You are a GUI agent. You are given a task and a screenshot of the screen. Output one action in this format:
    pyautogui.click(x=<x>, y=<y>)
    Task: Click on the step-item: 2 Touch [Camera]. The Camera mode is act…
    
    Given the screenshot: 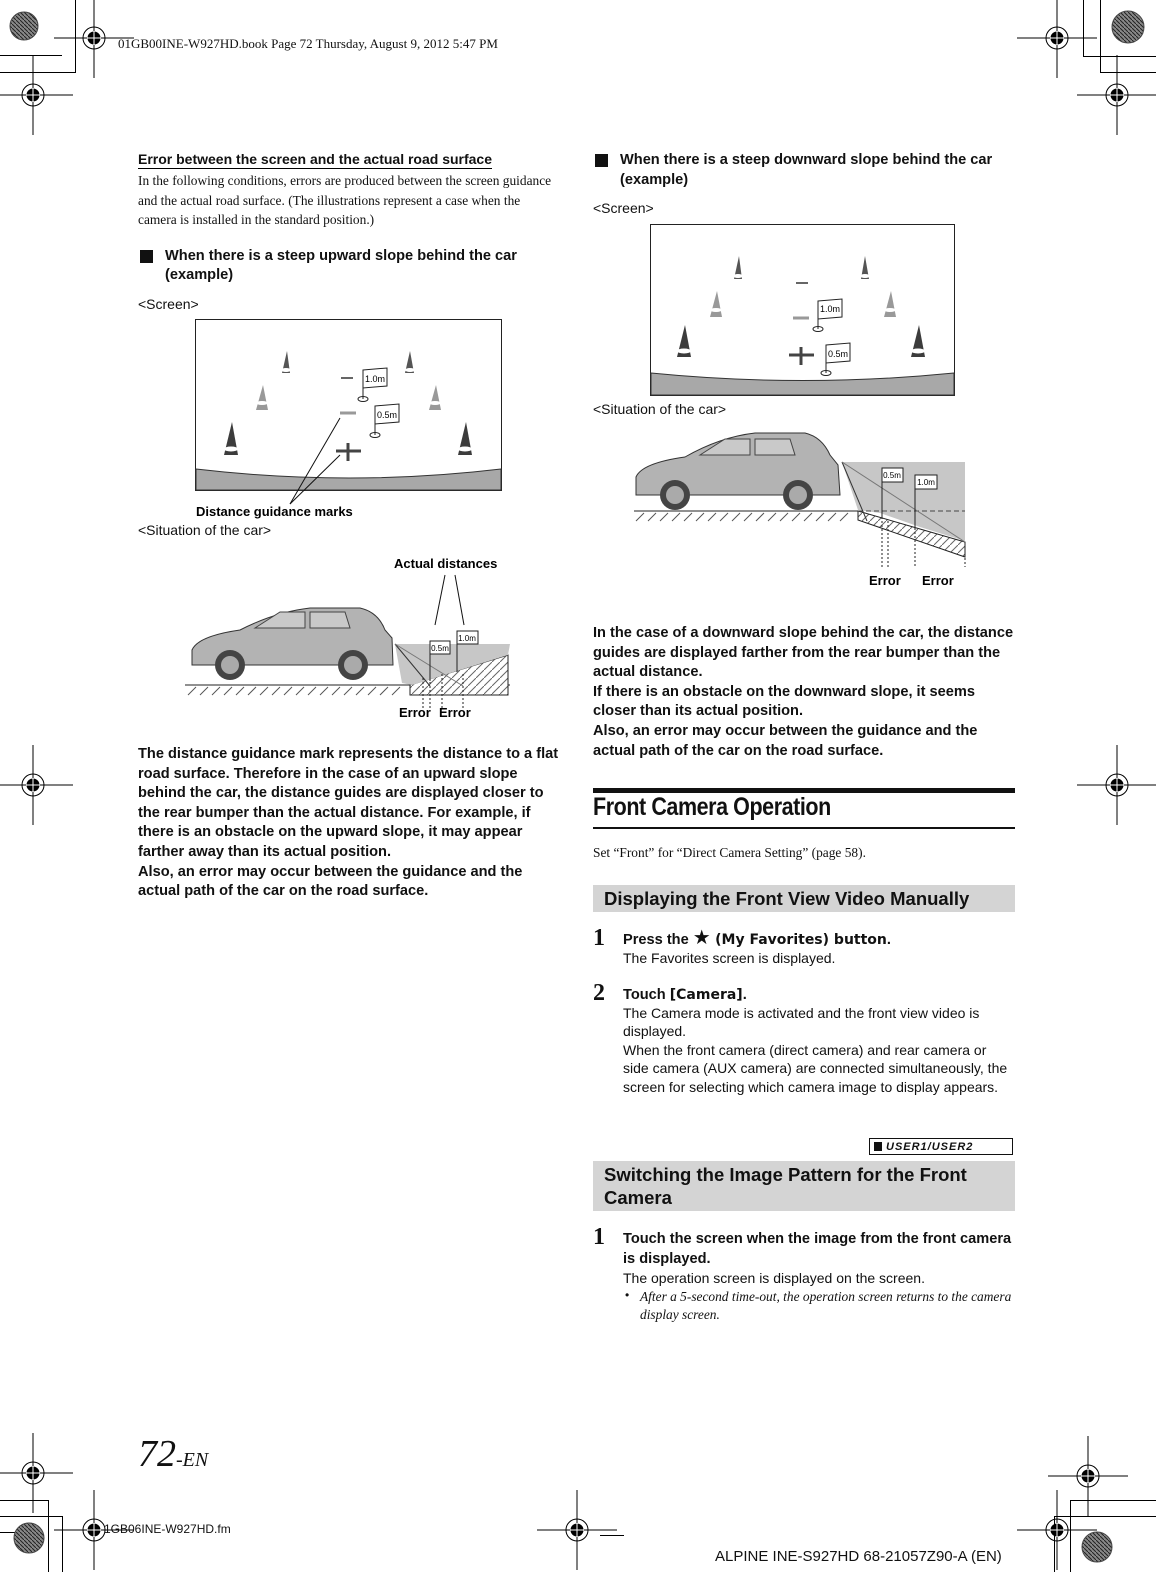 What is the action you would take?
    pyautogui.click(x=804, y=1038)
    